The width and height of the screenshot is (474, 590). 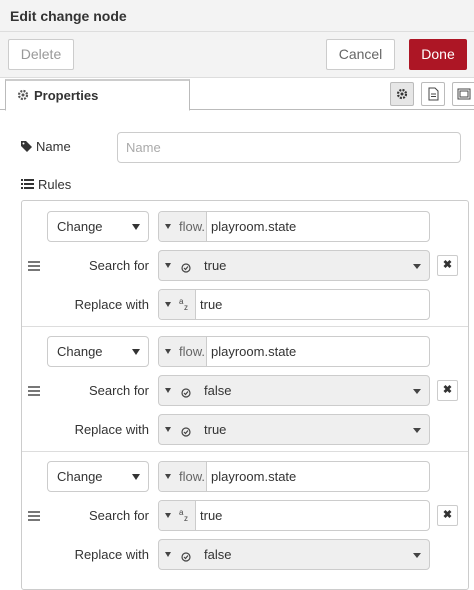 I want to click on tab-properties-label: Properties, so click(x=66, y=95).